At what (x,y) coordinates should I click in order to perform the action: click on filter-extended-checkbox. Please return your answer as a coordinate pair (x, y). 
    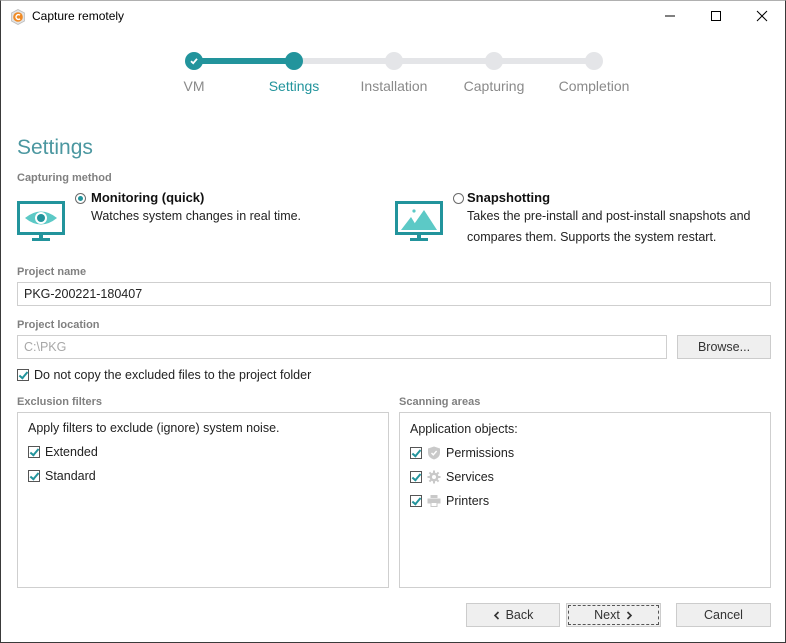
    Looking at the image, I should click on (34, 452).